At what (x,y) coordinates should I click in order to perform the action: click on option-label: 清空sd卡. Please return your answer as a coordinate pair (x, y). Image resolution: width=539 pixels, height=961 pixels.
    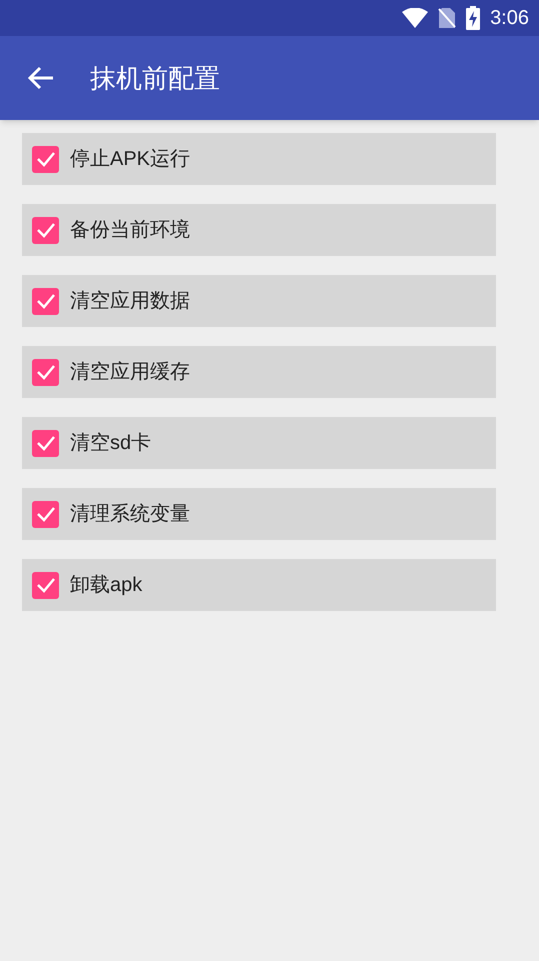
    Looking at the image, I should click on (111, 443).